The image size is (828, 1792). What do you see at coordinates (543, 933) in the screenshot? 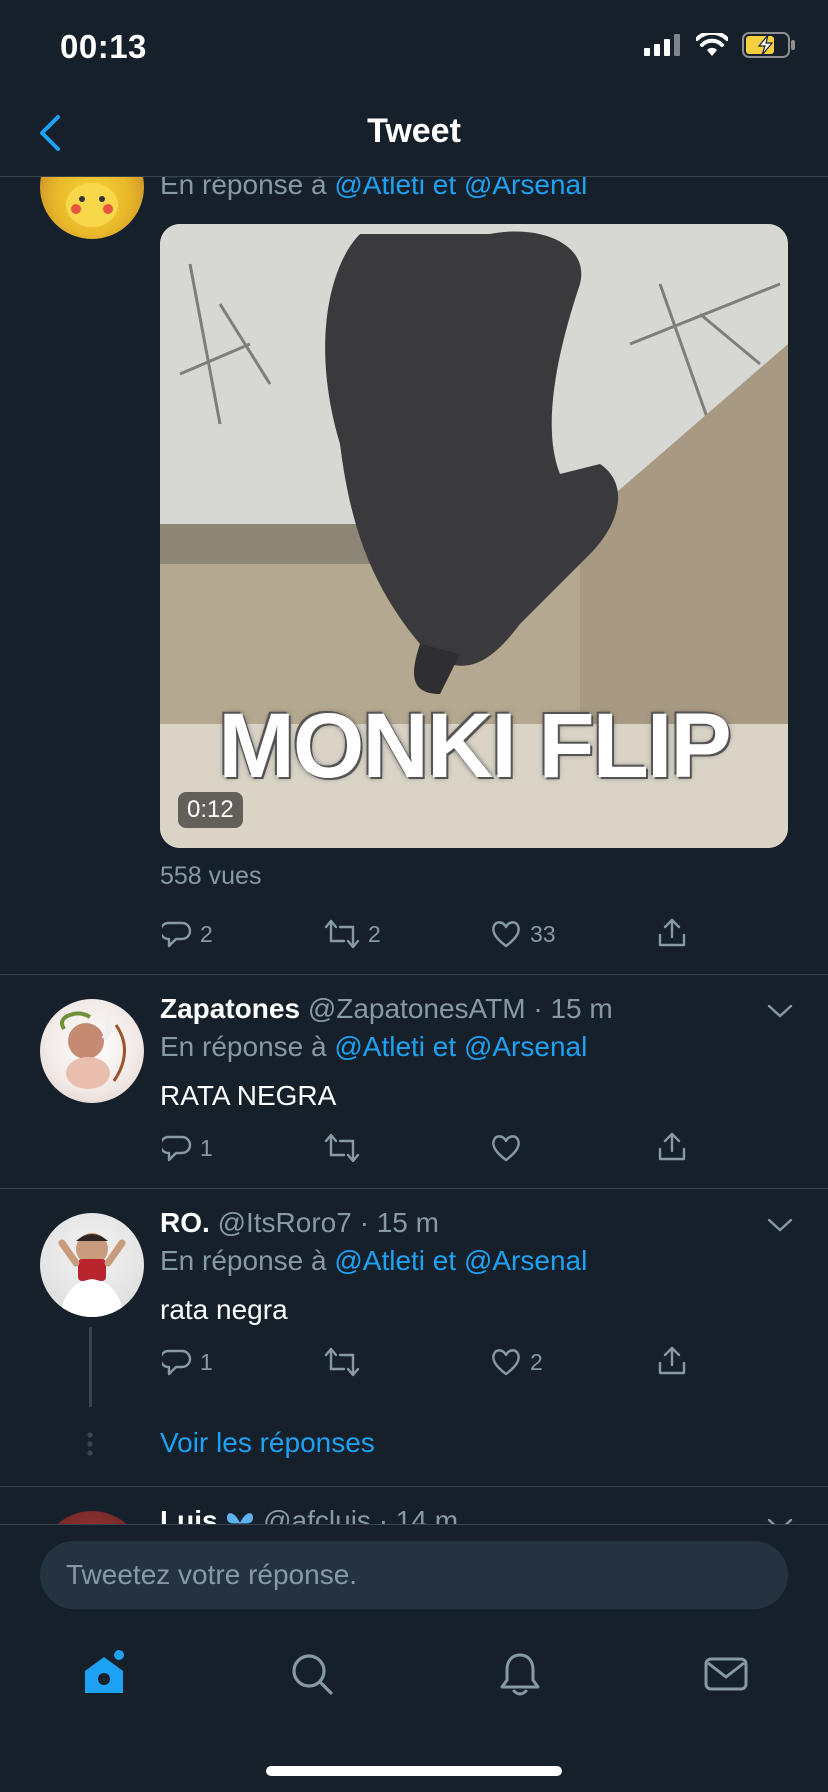
I see `like-count: 33` at bounding box center [543, 933].